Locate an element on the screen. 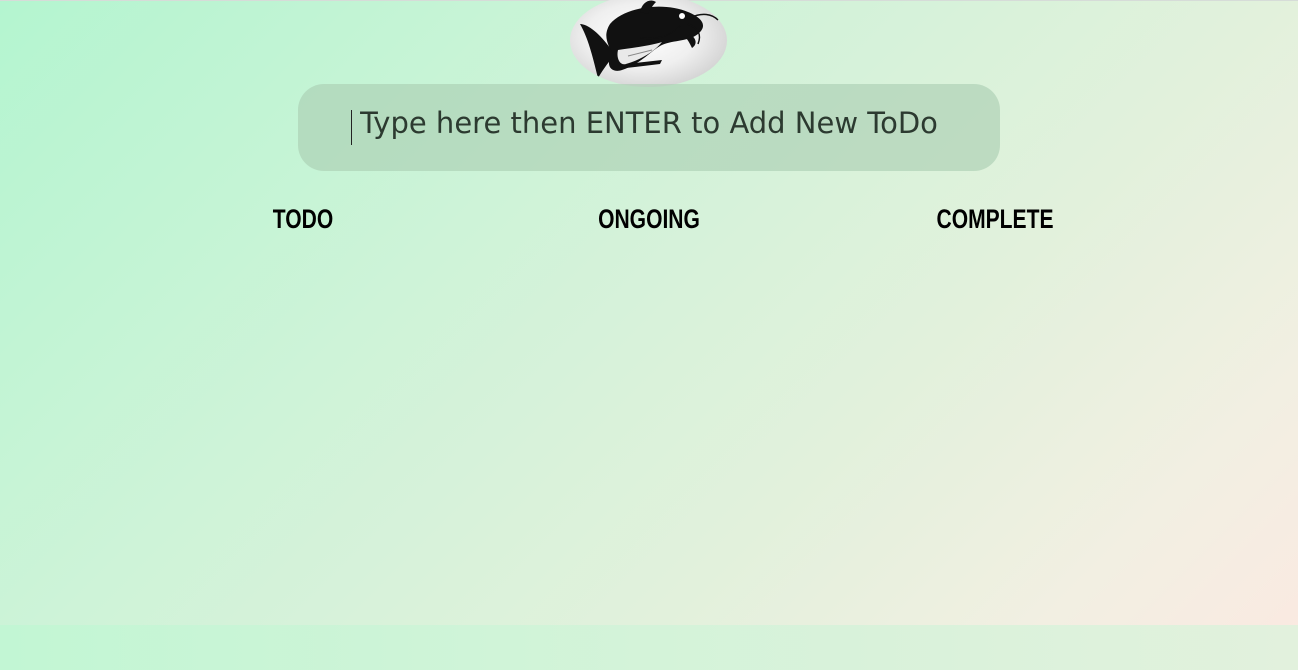  new-todo-input is located at coordinates (649, 127).